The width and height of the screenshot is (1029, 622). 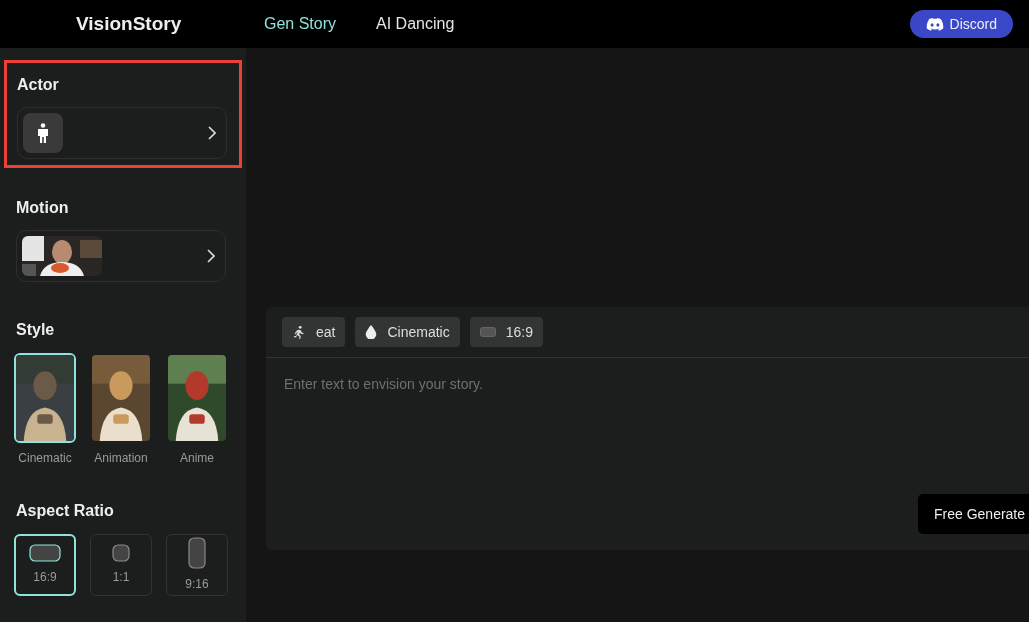 What do you see at coordinates (371, 332) in the screenshot?
I see `drop-icon` at bounding box center [371, 332].